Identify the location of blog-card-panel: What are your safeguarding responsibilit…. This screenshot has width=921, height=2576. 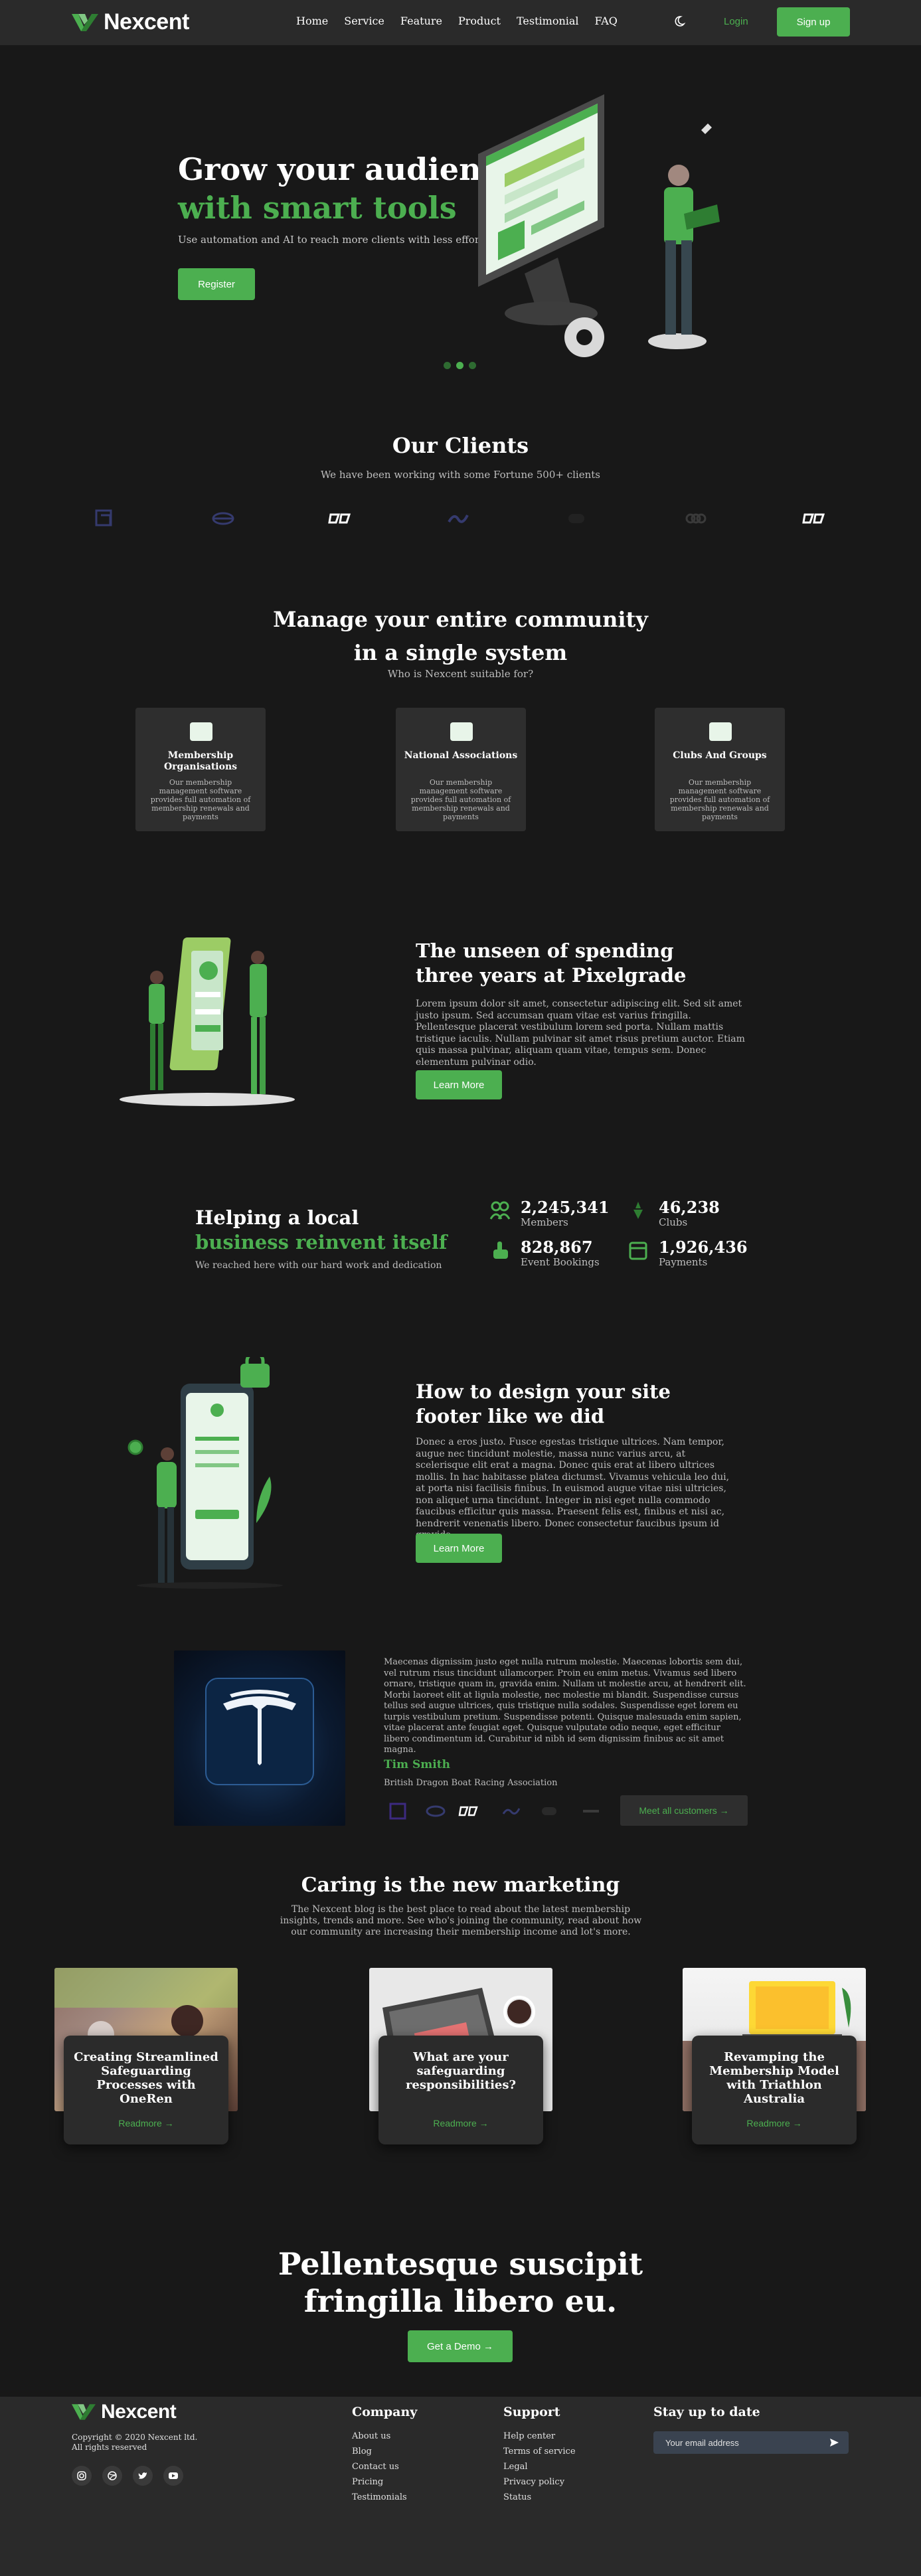
(460, 2090).